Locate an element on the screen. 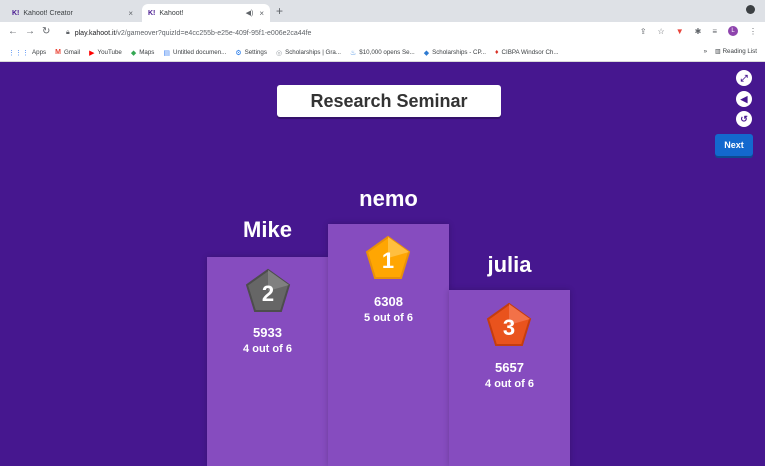 This screenshot has width=765, height=466. next-button: Next is located at coordinates (734, 145).